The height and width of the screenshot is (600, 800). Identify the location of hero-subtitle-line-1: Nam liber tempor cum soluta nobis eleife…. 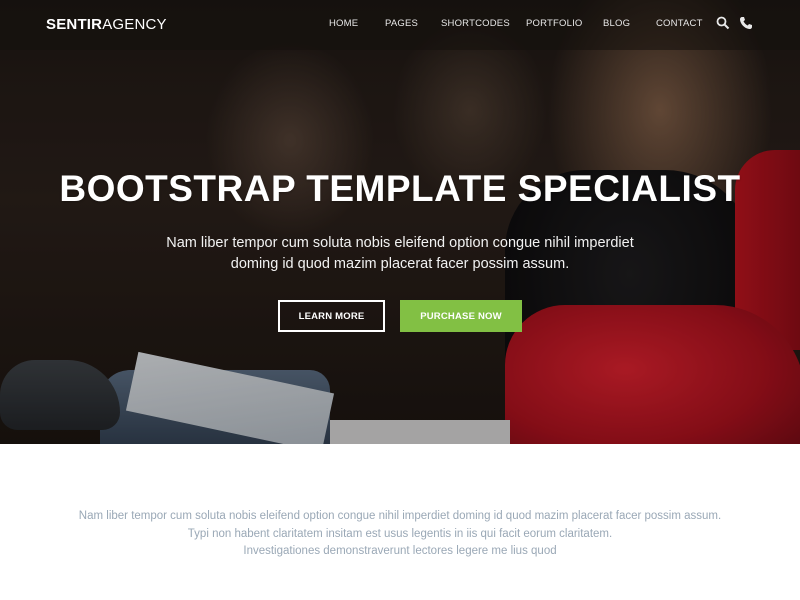
(400, 243).